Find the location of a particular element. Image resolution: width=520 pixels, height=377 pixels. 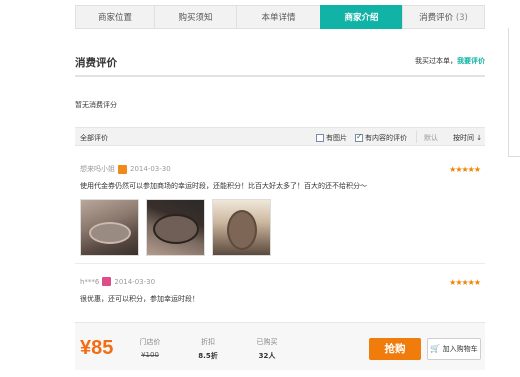

sort-by-time: 按时间 ↓ is located at coordinates (467, 138).